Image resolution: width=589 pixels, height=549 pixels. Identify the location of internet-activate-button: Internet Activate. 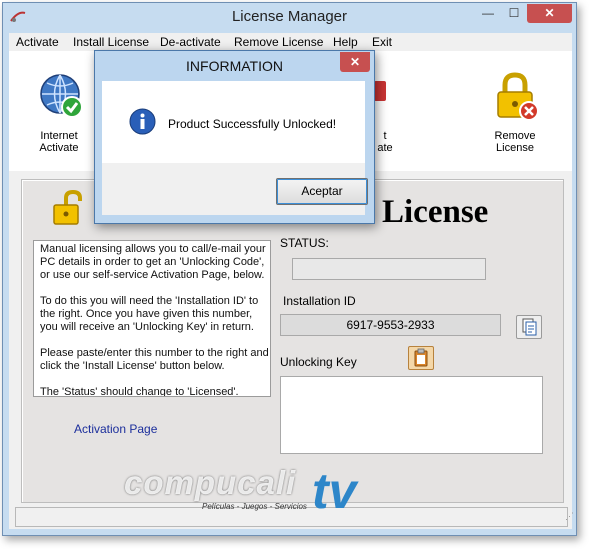
(59, 108).